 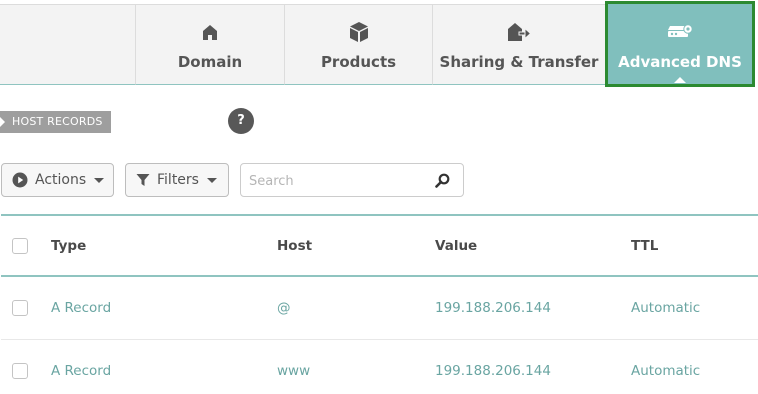 What do you see at coordinates (456, 245) in the screenshot?
I see `column-header-value: Value` at bounding box center [456, 245].